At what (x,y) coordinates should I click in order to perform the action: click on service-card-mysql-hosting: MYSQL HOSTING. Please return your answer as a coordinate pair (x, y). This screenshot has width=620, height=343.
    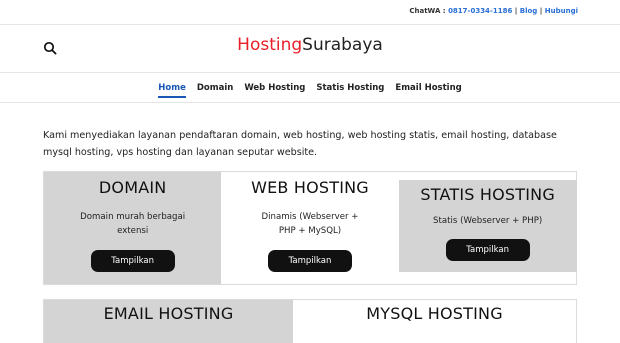
    Looking at the image, I should click on (434, 321).